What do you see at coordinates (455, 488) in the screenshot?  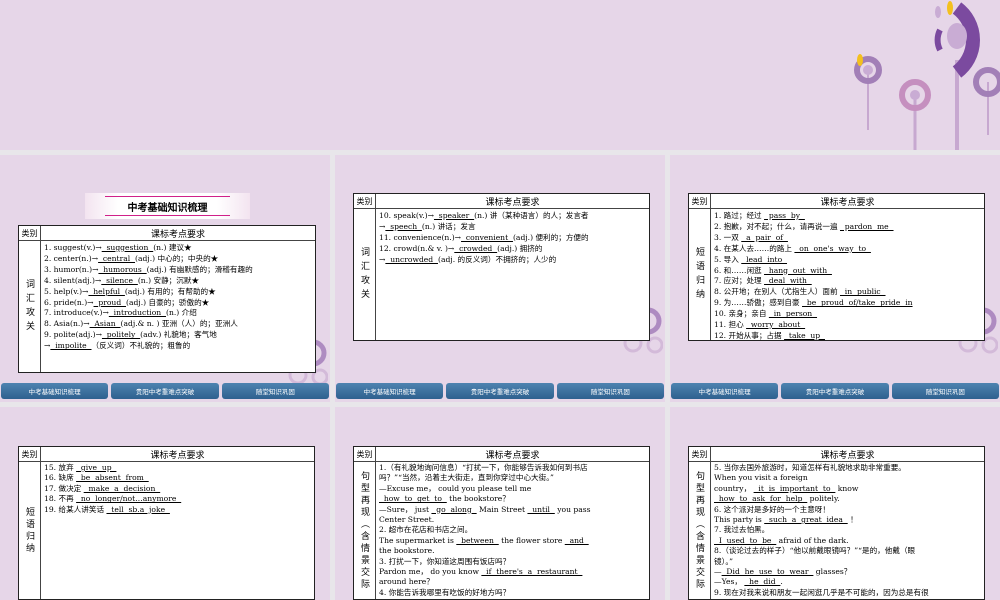 I see `prompt-text: —Excuse me， could you please tell me` at bounding box center [455, 488].